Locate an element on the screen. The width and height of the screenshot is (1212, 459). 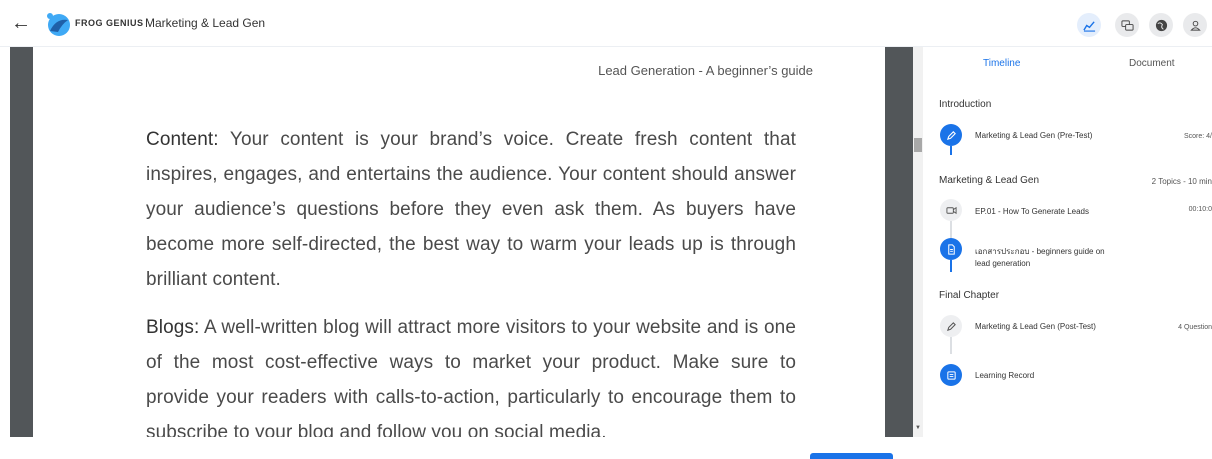
section-final-chapter: Final Chapter is located at coordinates (1075, 295).